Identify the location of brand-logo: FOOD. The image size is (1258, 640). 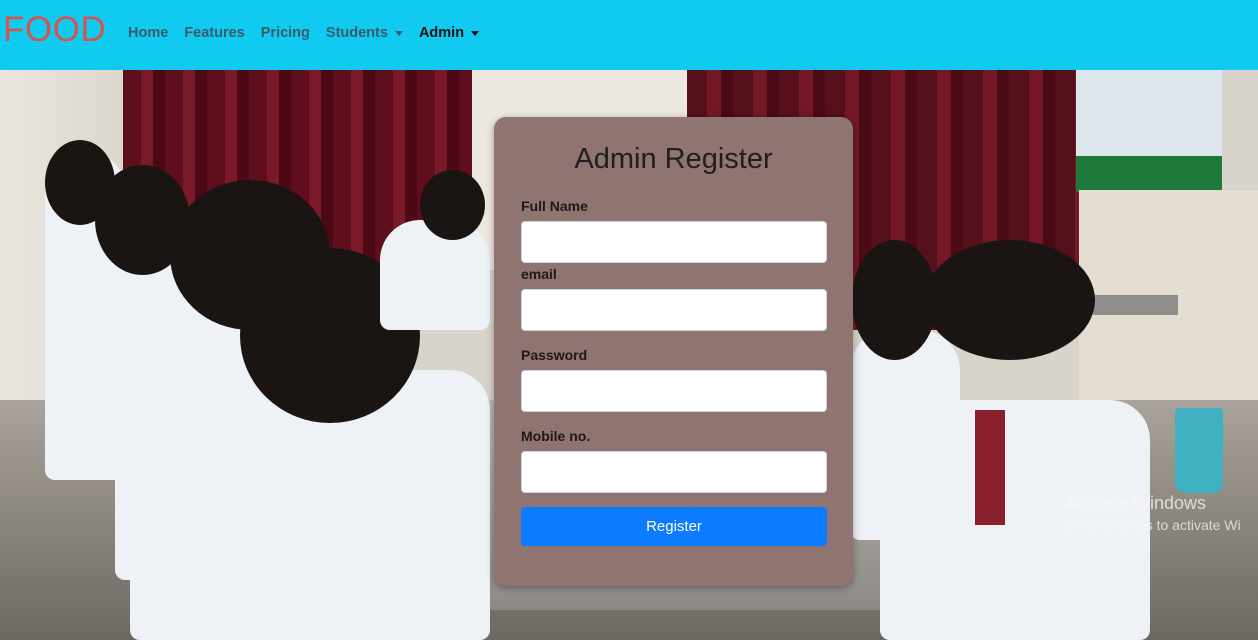
(54, 30).